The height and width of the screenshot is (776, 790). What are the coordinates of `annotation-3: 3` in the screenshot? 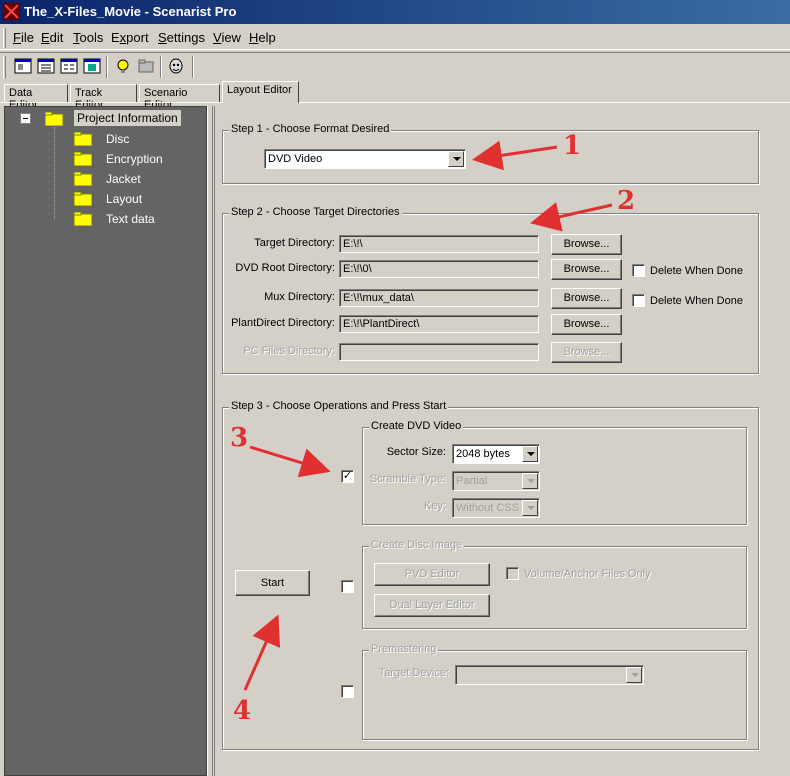 It's located at (239, 438).